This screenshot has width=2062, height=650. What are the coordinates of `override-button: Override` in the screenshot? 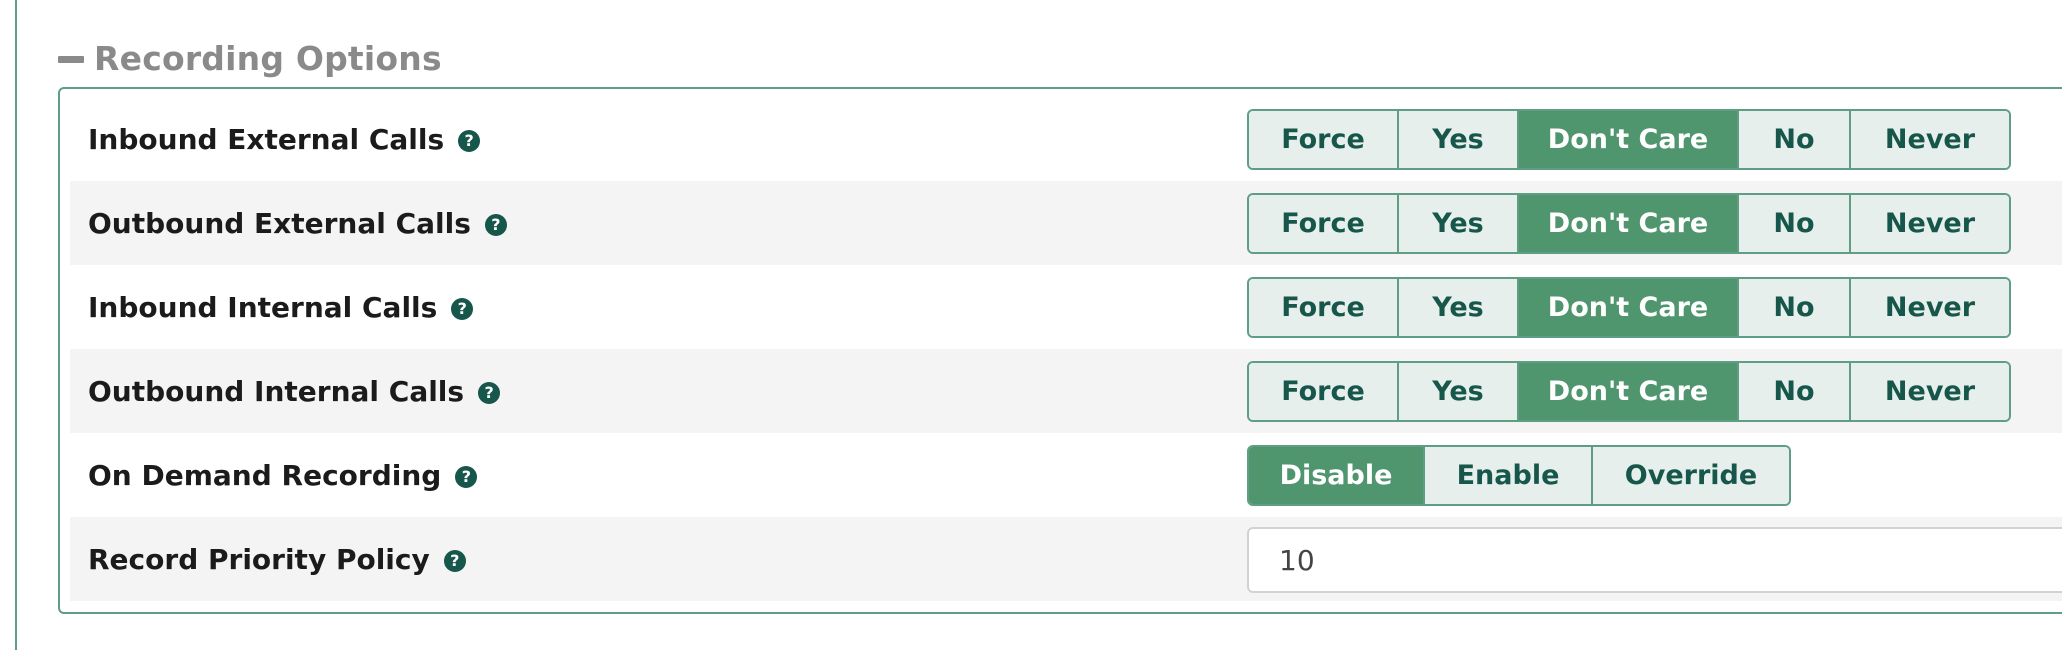 It's located at (1691, 475).